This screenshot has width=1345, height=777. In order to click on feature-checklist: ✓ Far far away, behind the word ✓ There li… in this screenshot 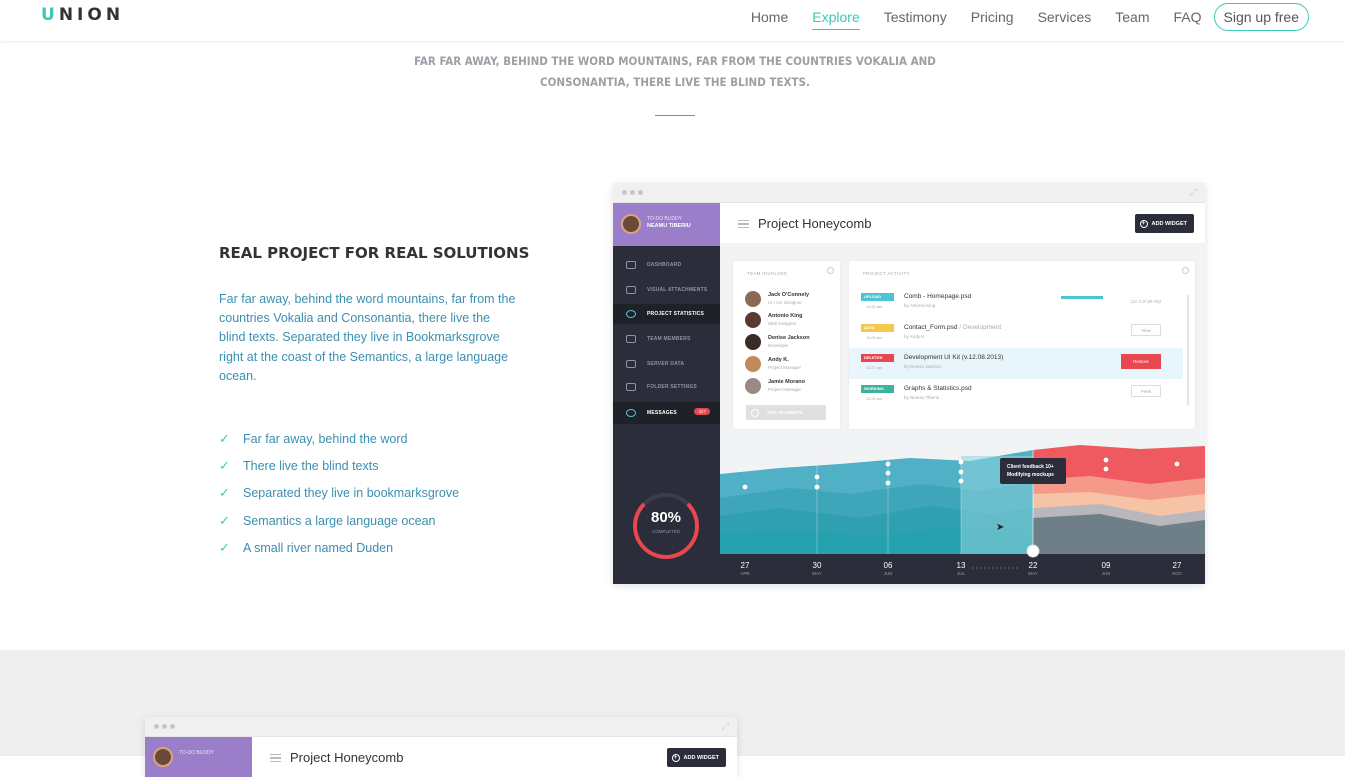, I will do `click(339, 493)`.